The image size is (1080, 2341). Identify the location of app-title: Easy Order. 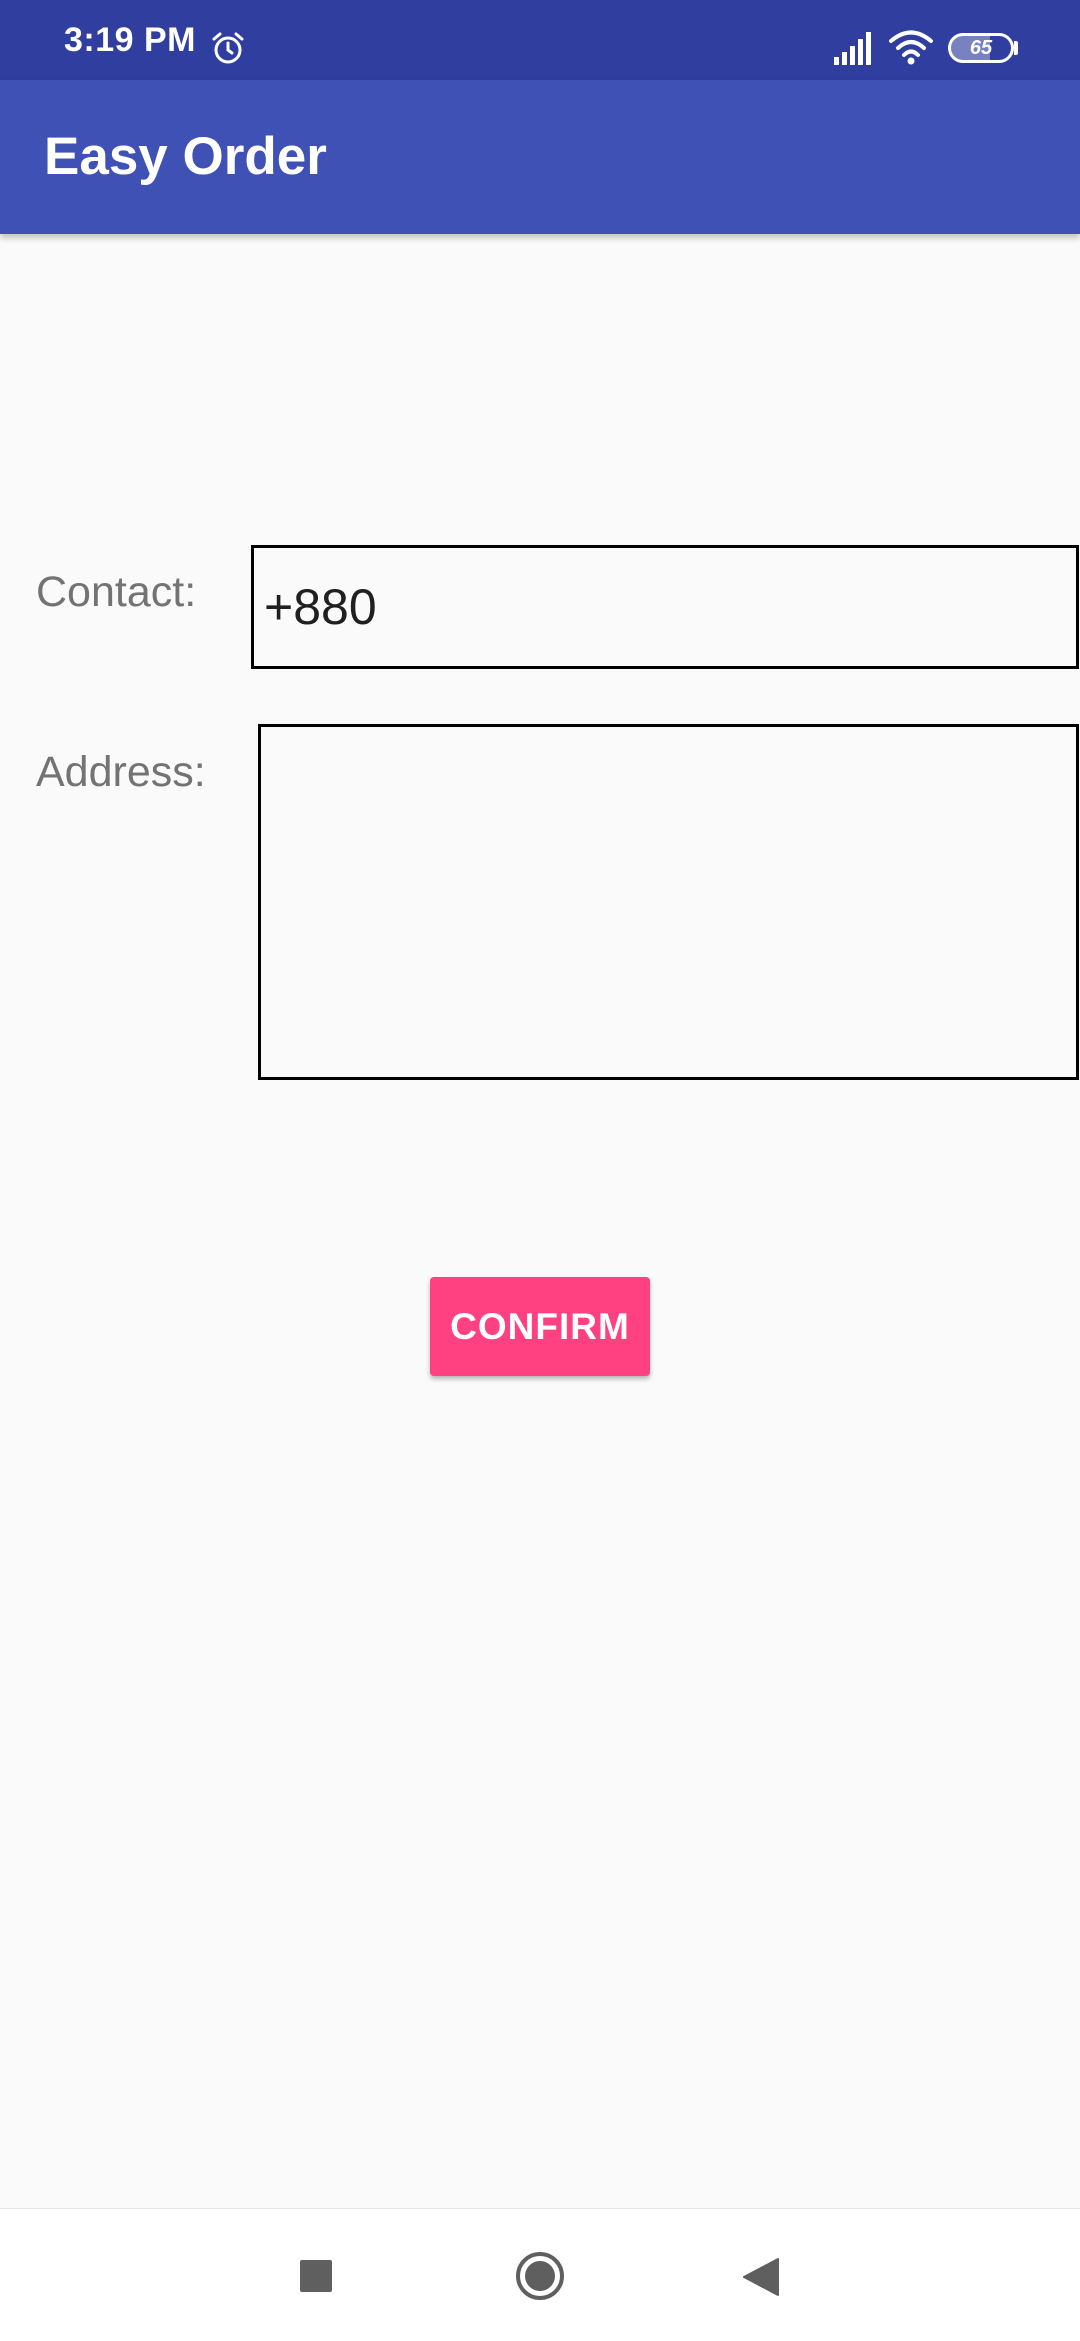
(185, 156).